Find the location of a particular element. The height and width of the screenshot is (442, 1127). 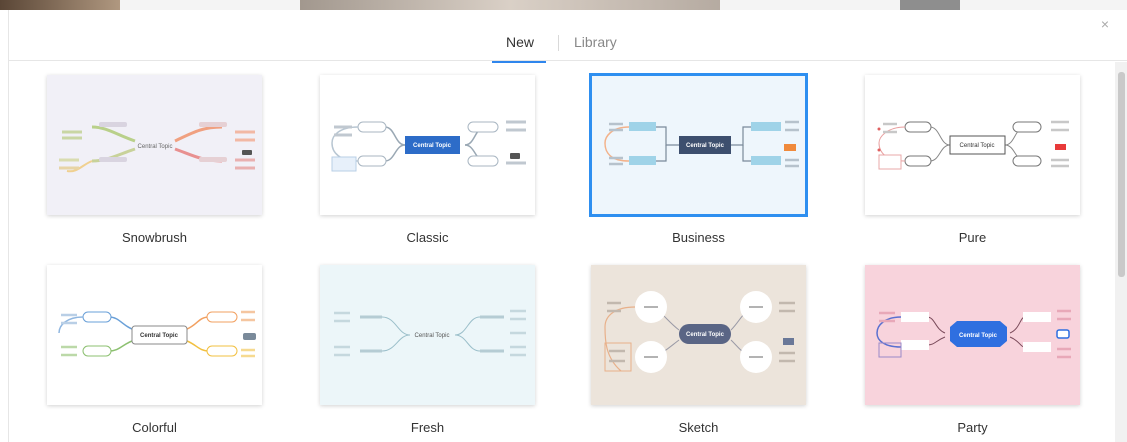

theme-thumbnail-party: Central Topic is located at coordinates (972, 335).